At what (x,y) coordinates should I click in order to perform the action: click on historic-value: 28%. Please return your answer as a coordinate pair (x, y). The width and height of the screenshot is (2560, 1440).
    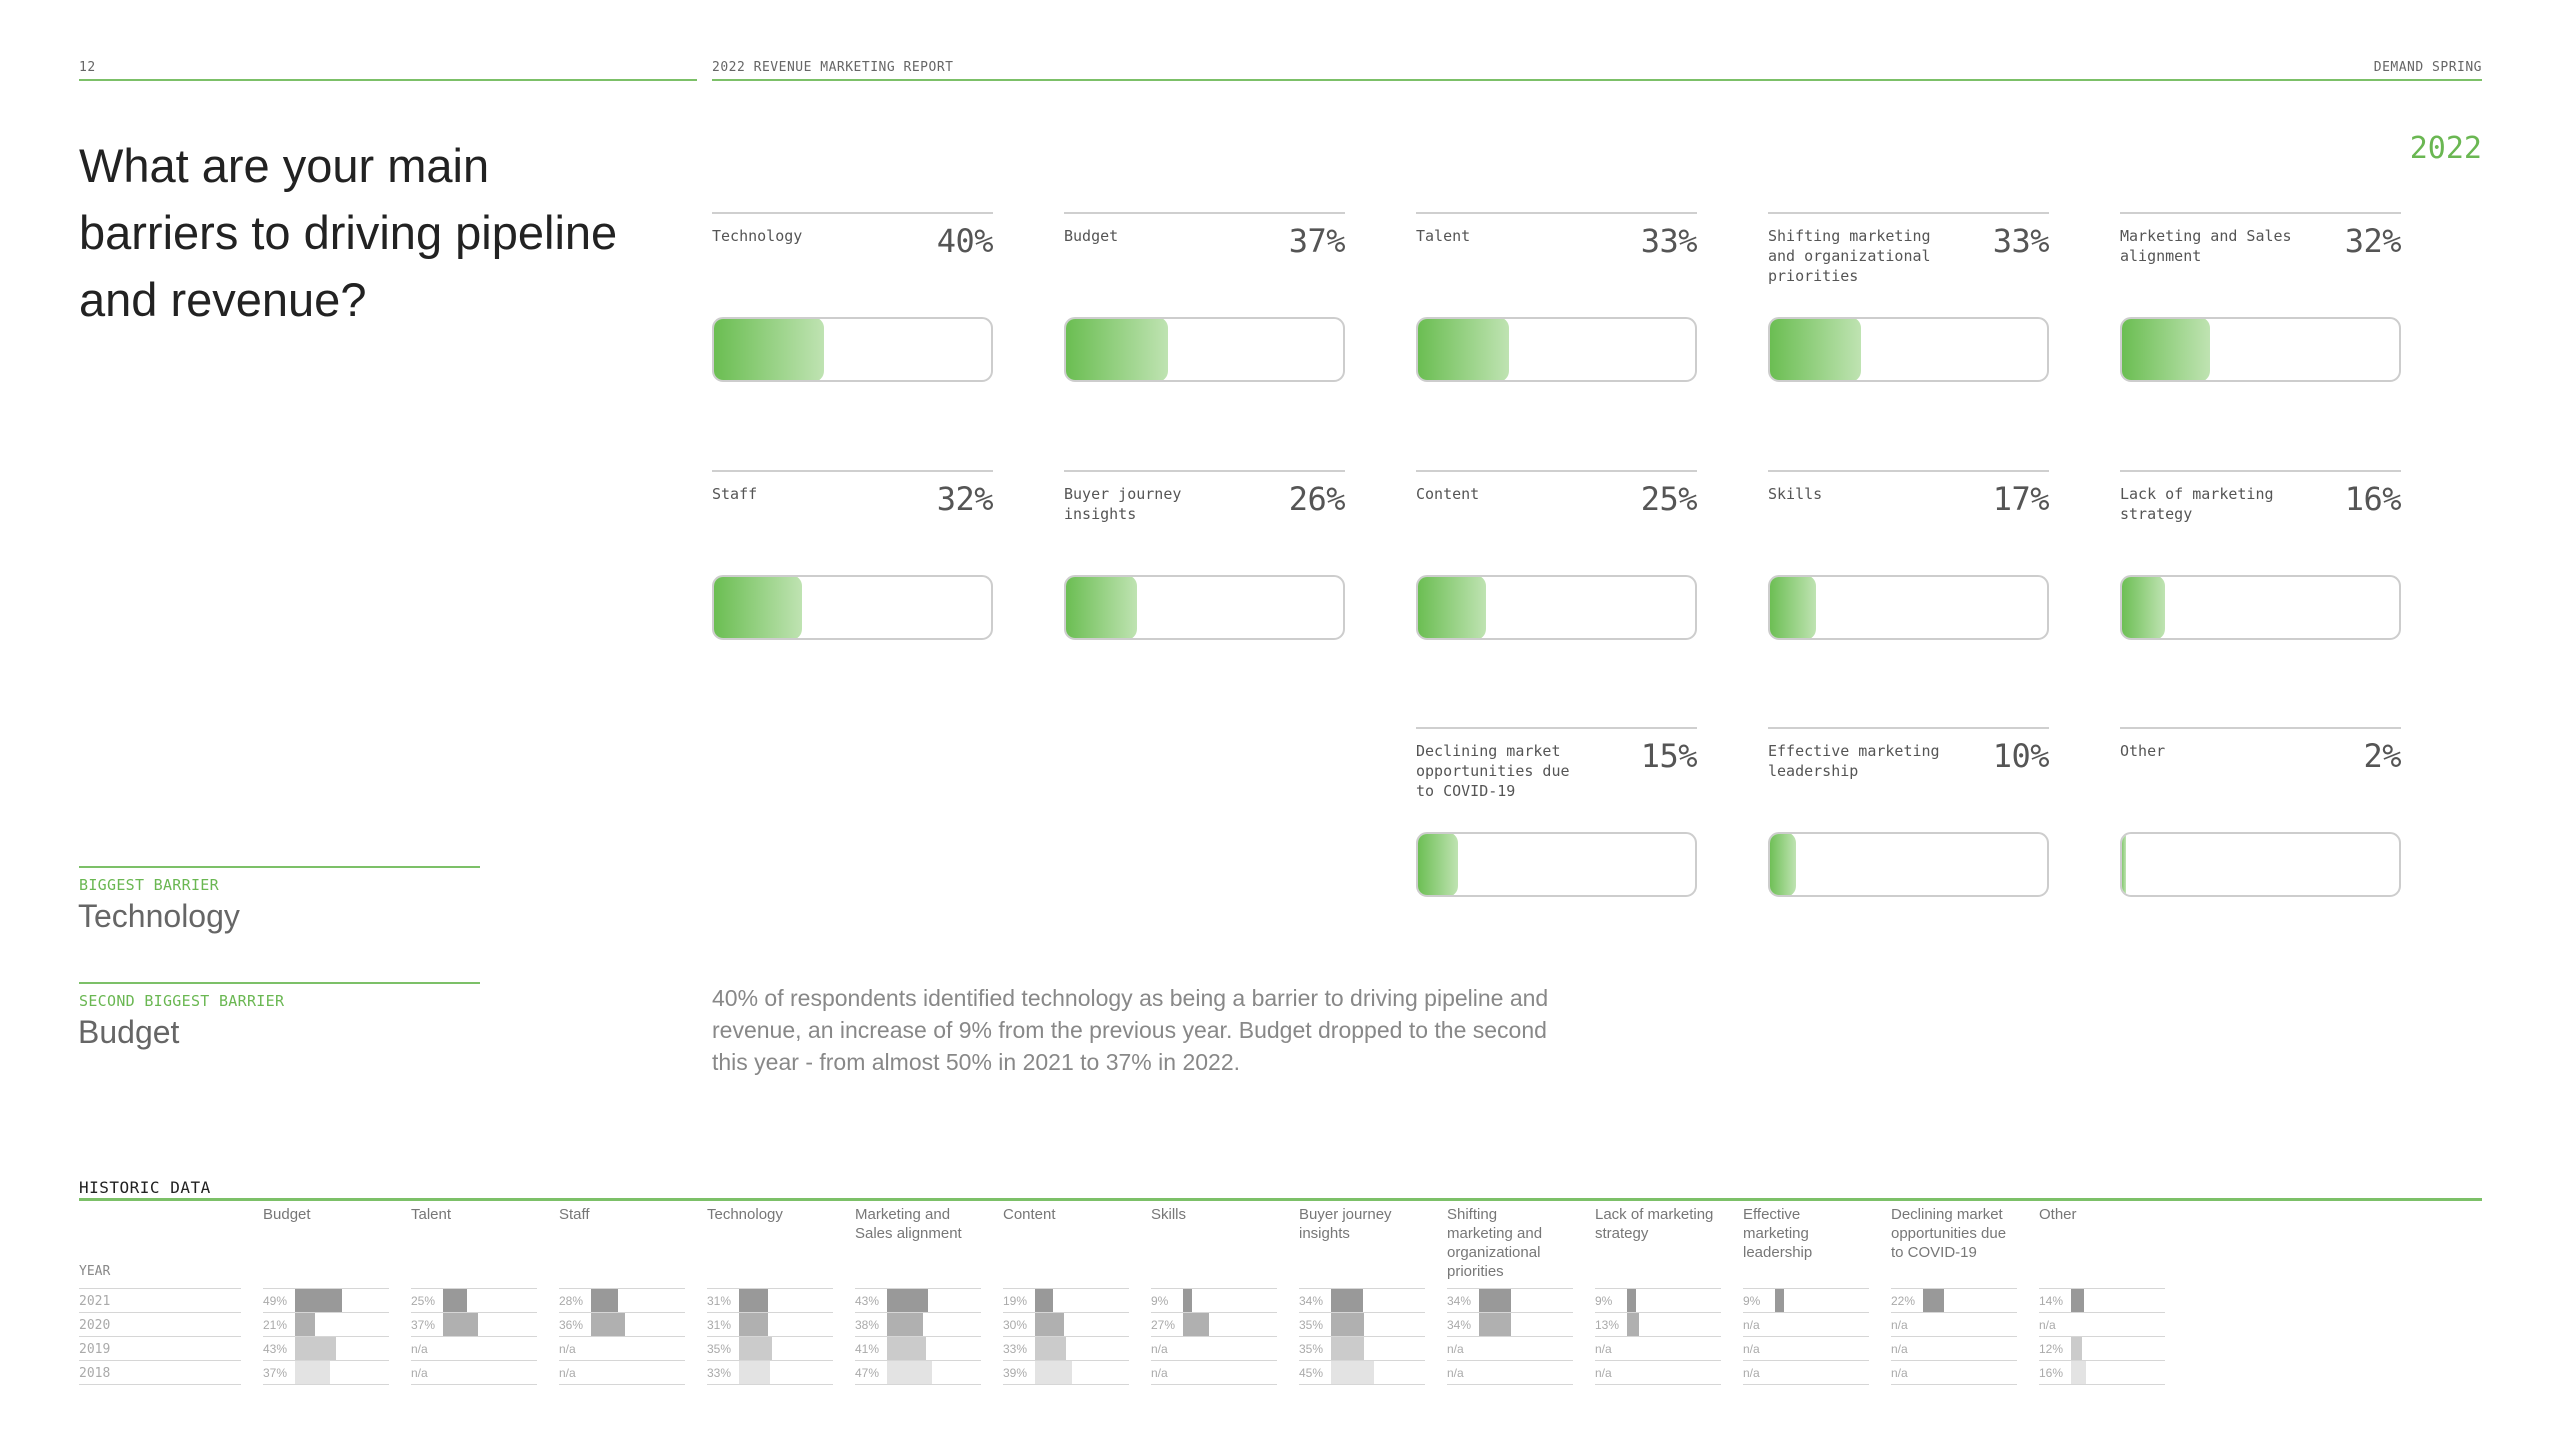
    Looking at the image, I should click on (571, 1301).